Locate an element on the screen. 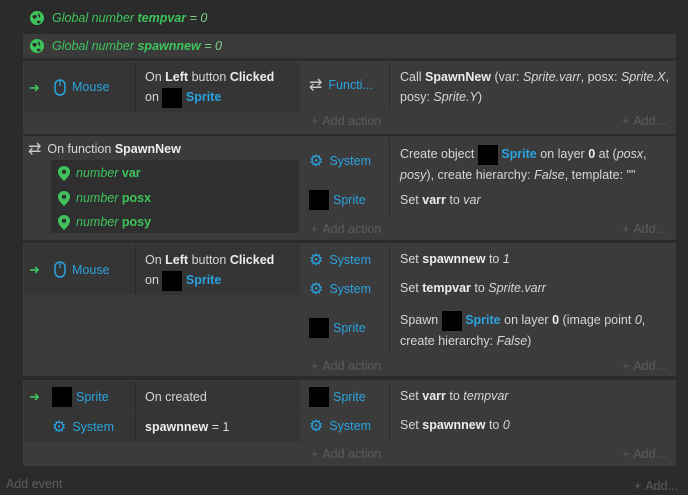  event-4-condition-1-object: Sprite is located at coordinates (93, 397).